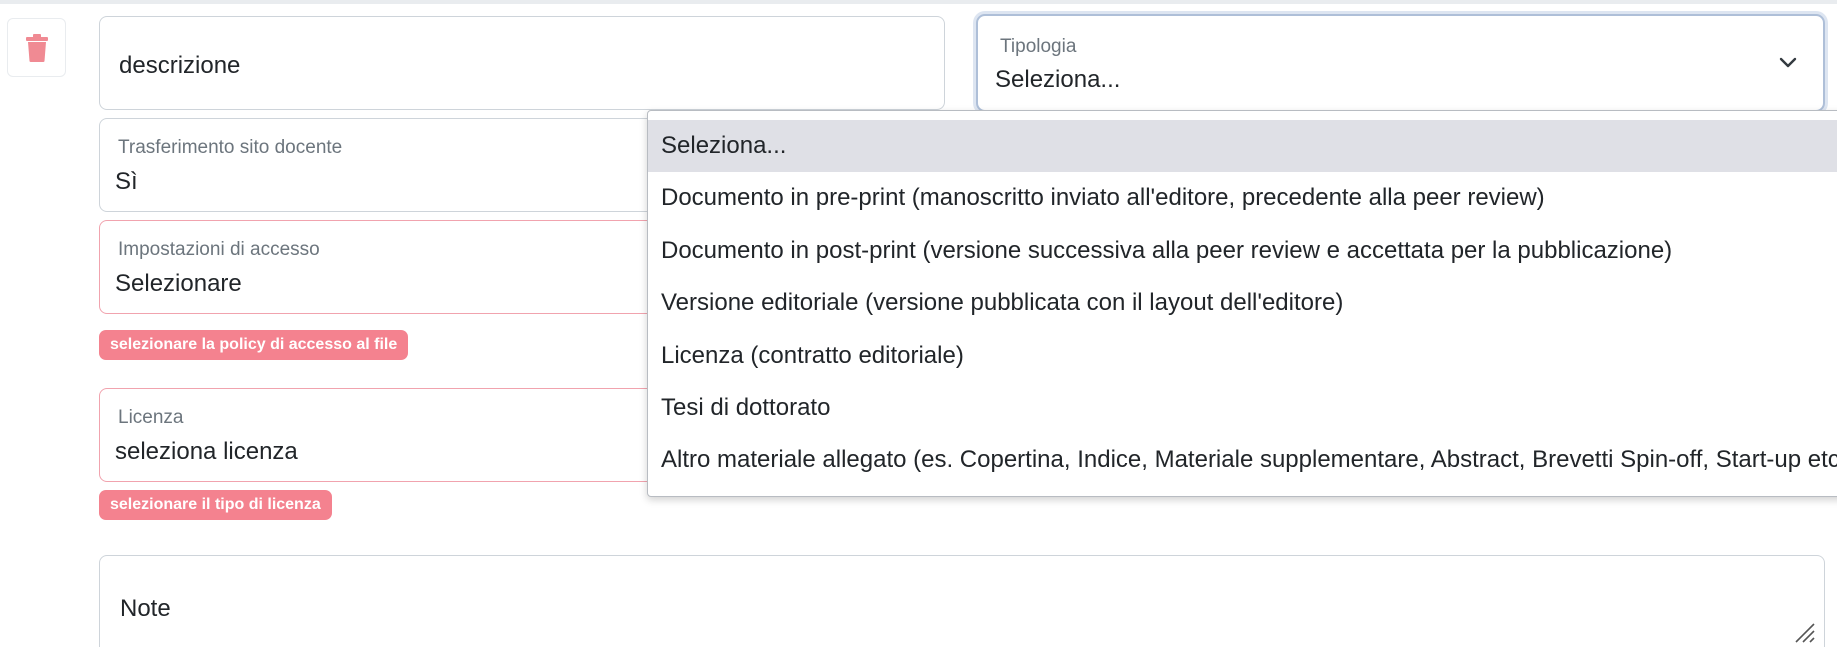  Describe the element at coordinates (219, 249) in the screenshot. I see `impostazioni-label: Impostazioni di accesso` at that location.